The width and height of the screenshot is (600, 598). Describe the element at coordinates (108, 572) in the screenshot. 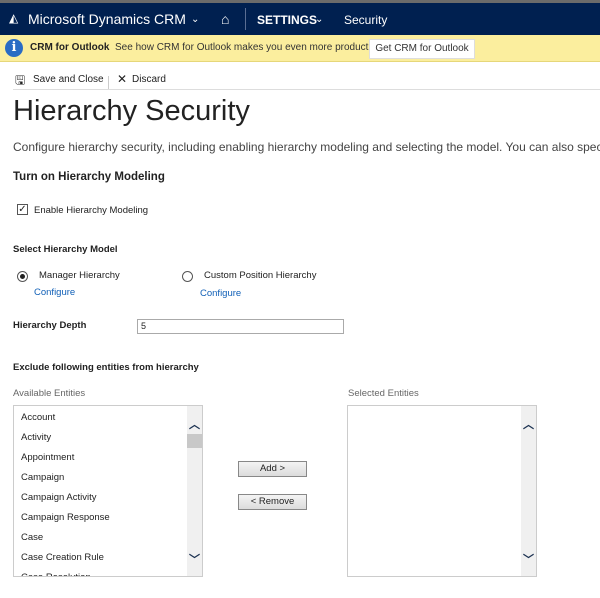

I see `entity-list-item: Case Resolution` at that location.